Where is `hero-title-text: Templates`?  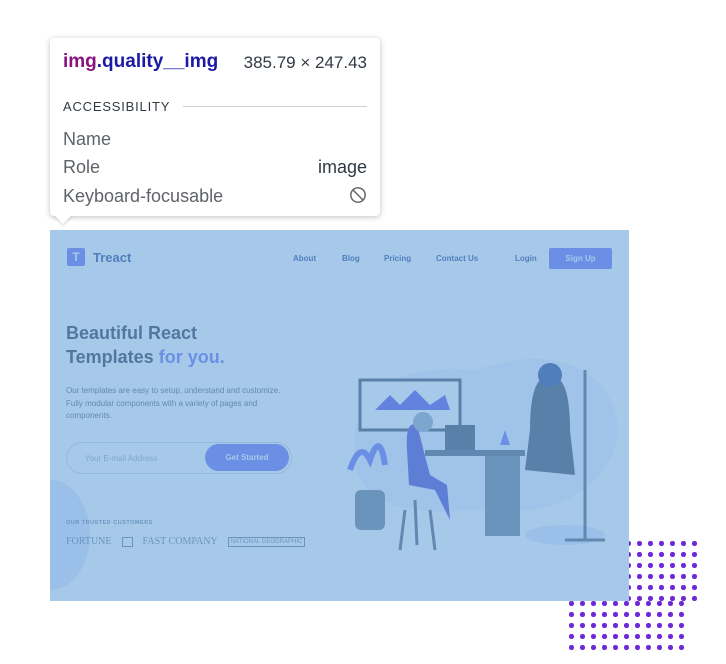
hero-title-text: Templates is located at coordinates (112, 357).